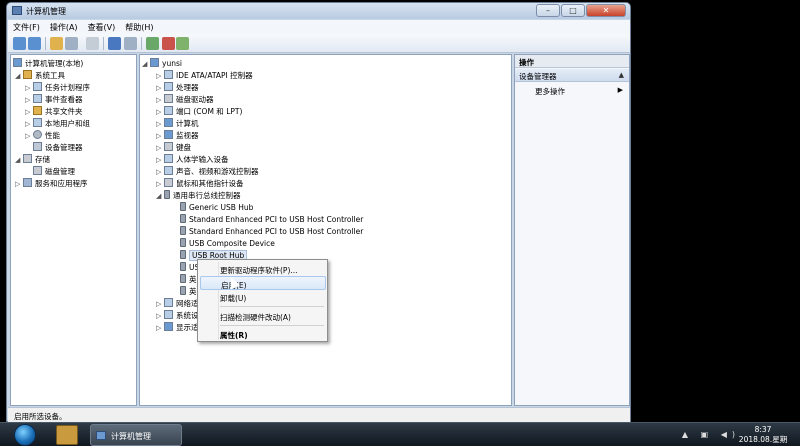 This screenshot has width=800, height=446. Describe the element at coordinates (621, 75) in the screenshot. I see `collapse-triangle-icon: ▲` at that location.